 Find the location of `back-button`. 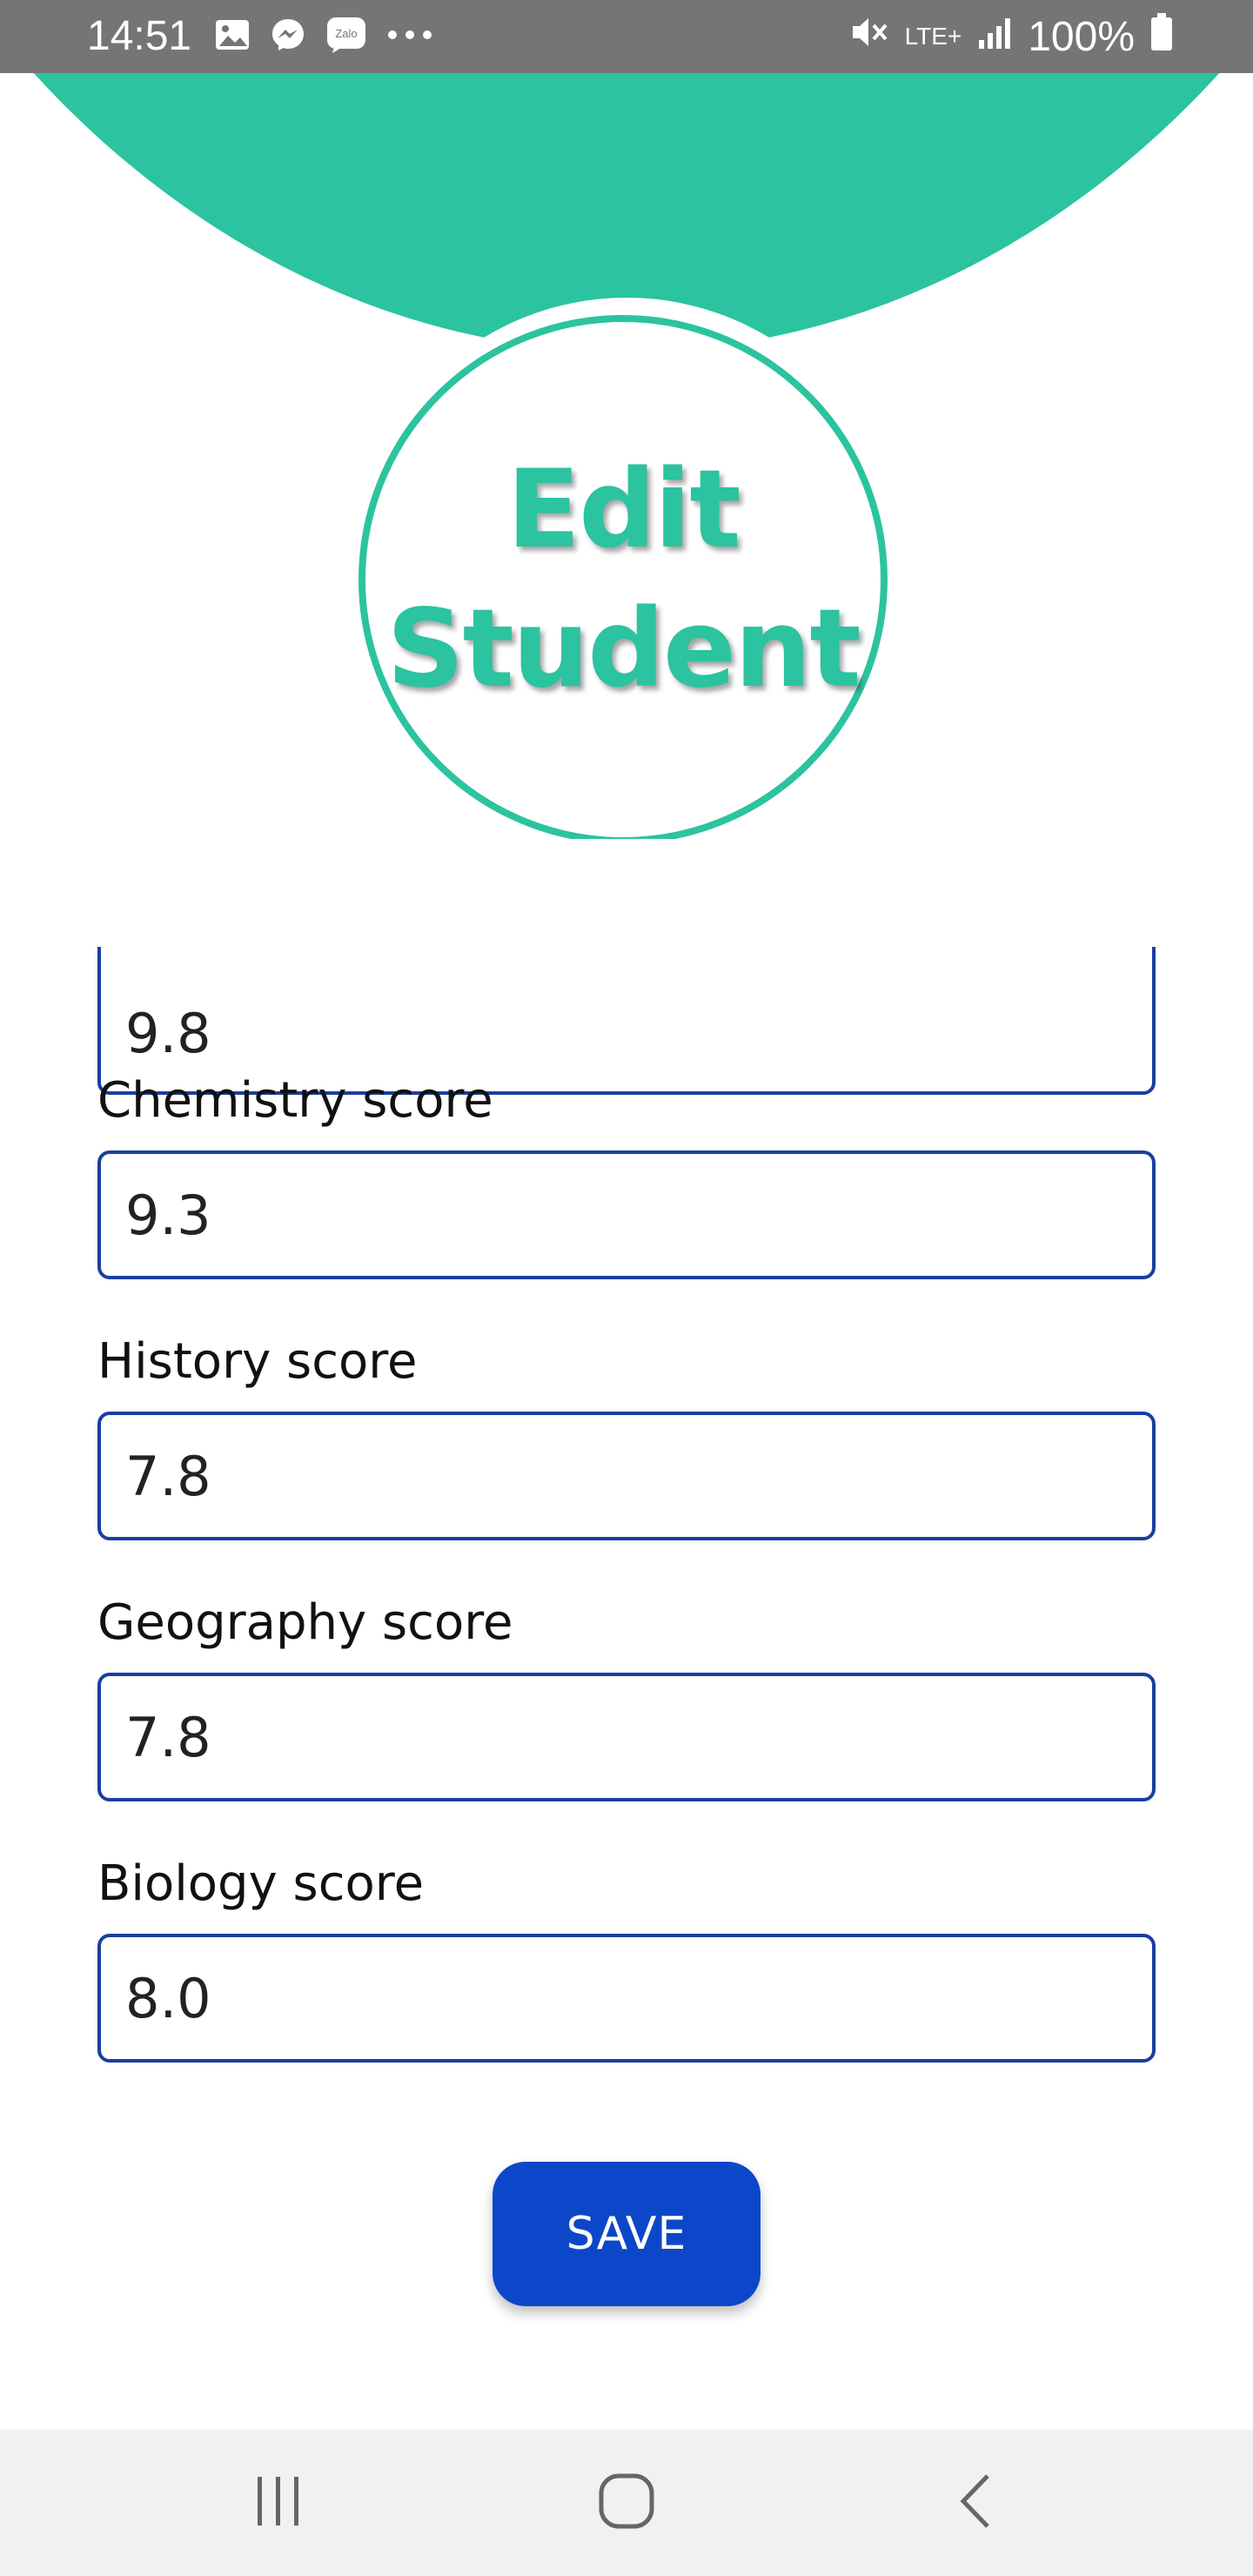

back-button is located at coordinates (975, 2503).